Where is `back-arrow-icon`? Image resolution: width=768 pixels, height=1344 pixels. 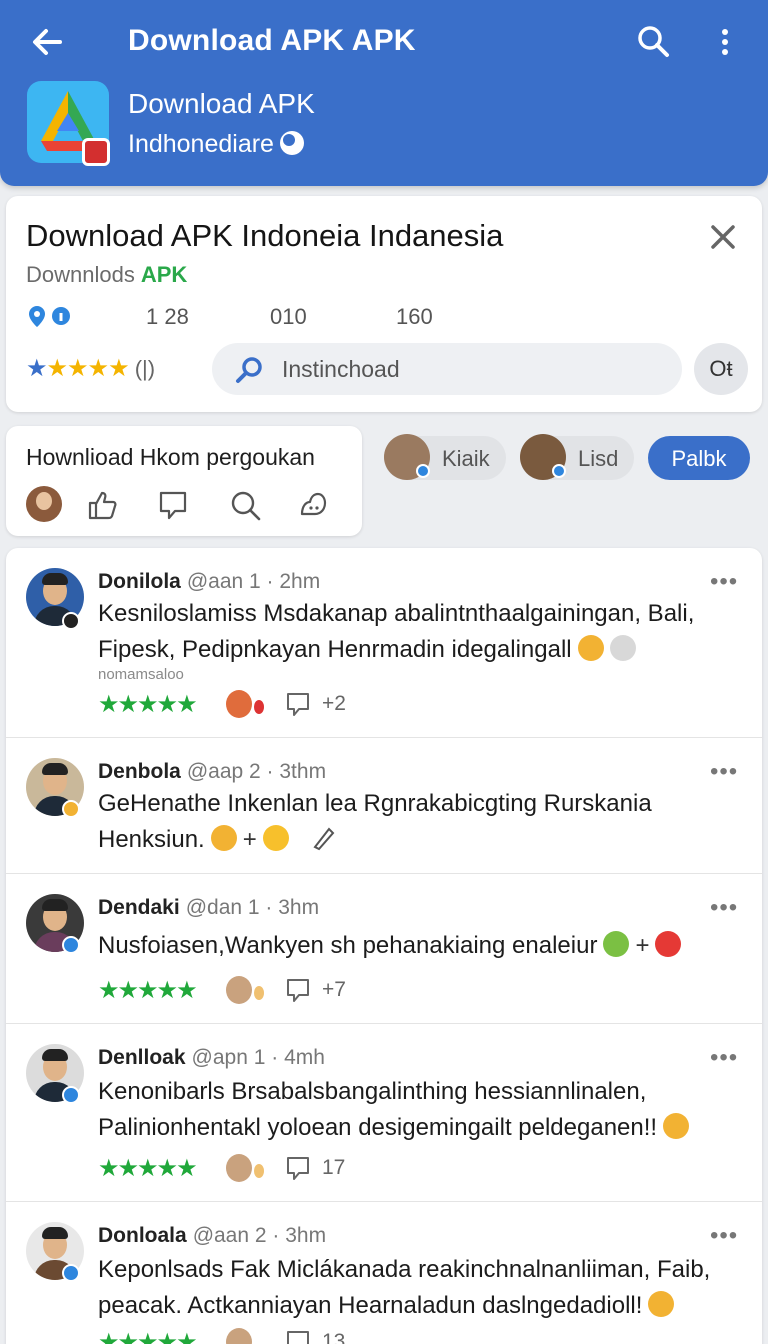
back-arrow-icon is located at coordinates (48, 42).